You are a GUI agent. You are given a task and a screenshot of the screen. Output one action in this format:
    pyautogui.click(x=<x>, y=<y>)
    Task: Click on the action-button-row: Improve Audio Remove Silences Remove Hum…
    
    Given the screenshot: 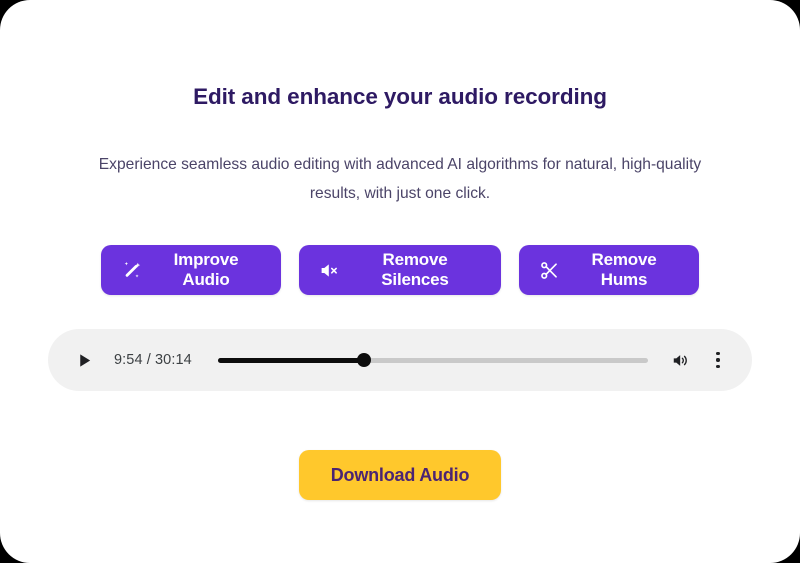 What is the action you would take?
    pyautogui.click(x=400, y=270)
    